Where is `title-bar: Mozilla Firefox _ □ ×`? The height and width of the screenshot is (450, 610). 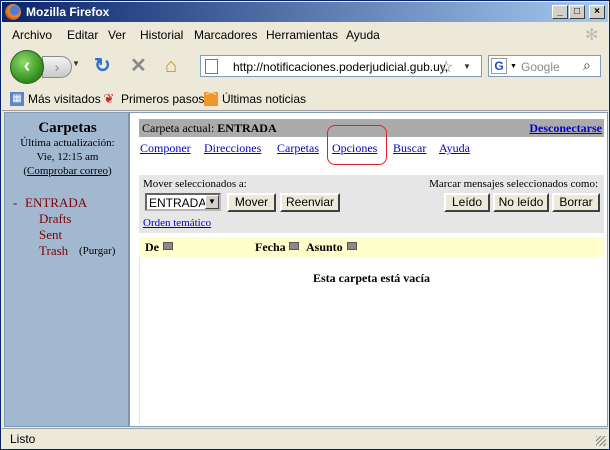 title-bar: Mozilla Firefox _ □ × is located at coordinates (305, 12).